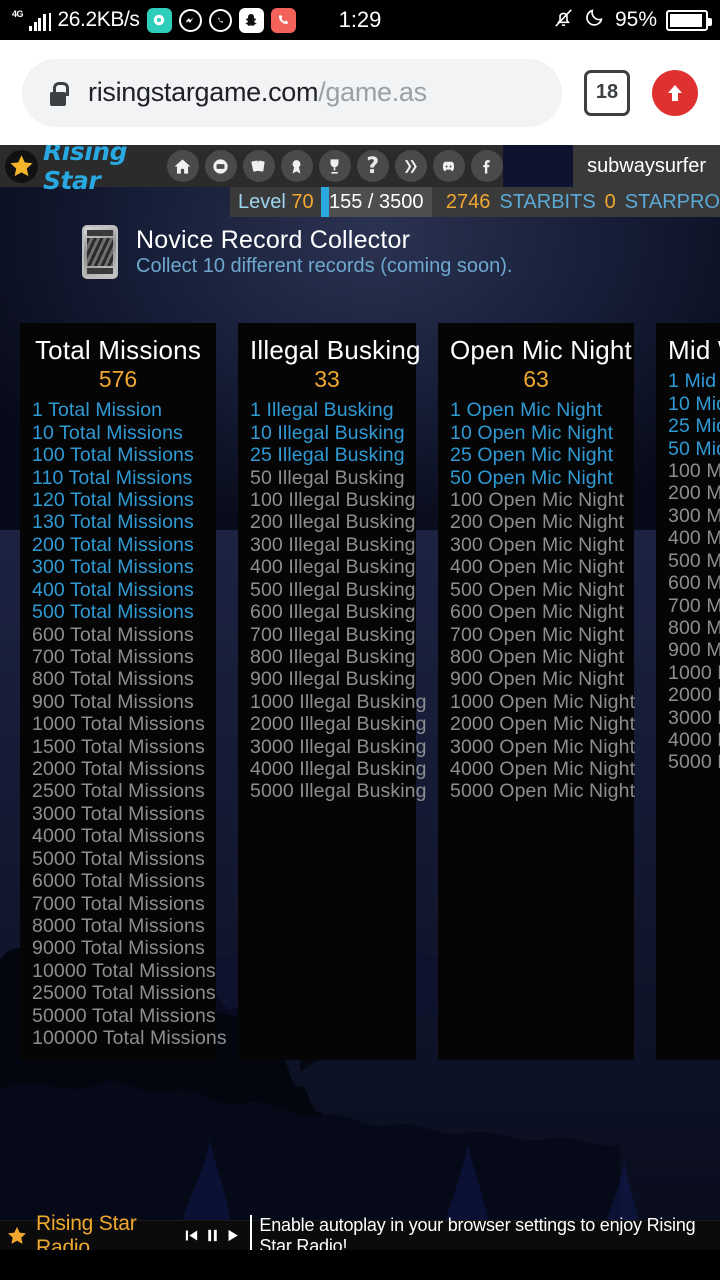 This screenshot has height=1280, width=720. I want to click on achievement-item: 800 Total Missions, so click(113, 679).